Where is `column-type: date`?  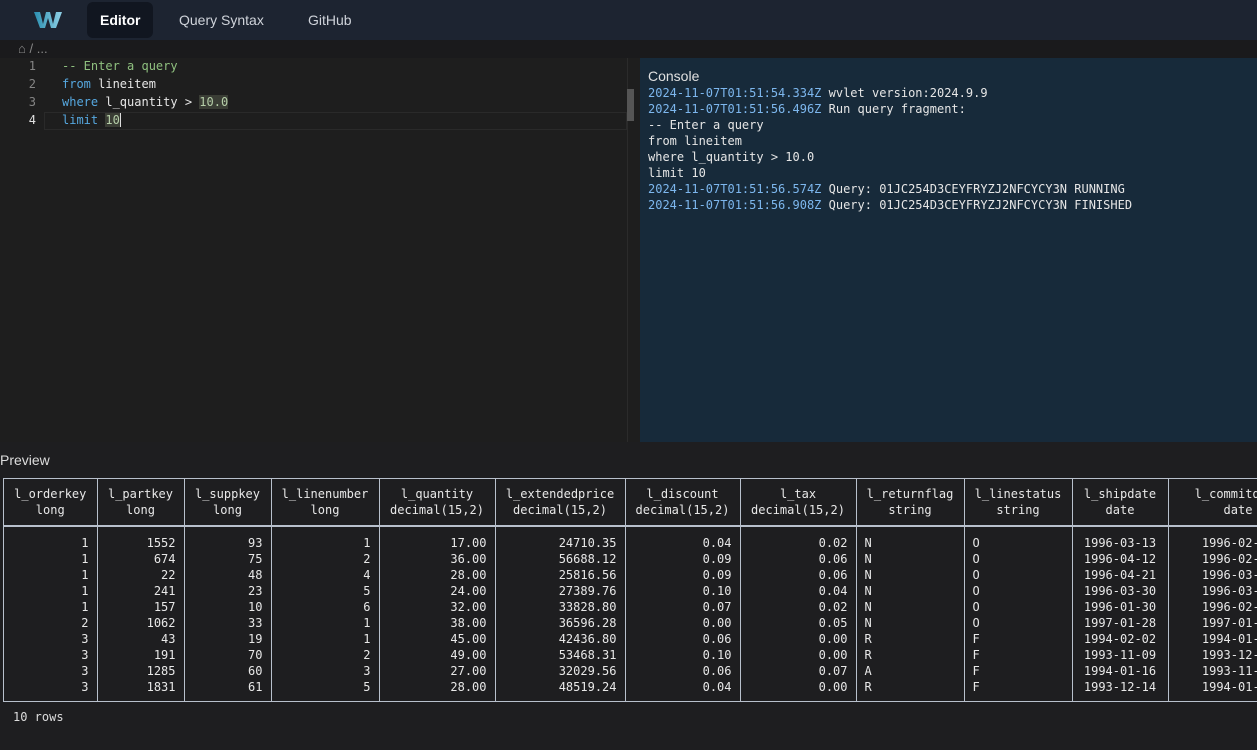 column-type: date is located at coordinates (1120, 510).